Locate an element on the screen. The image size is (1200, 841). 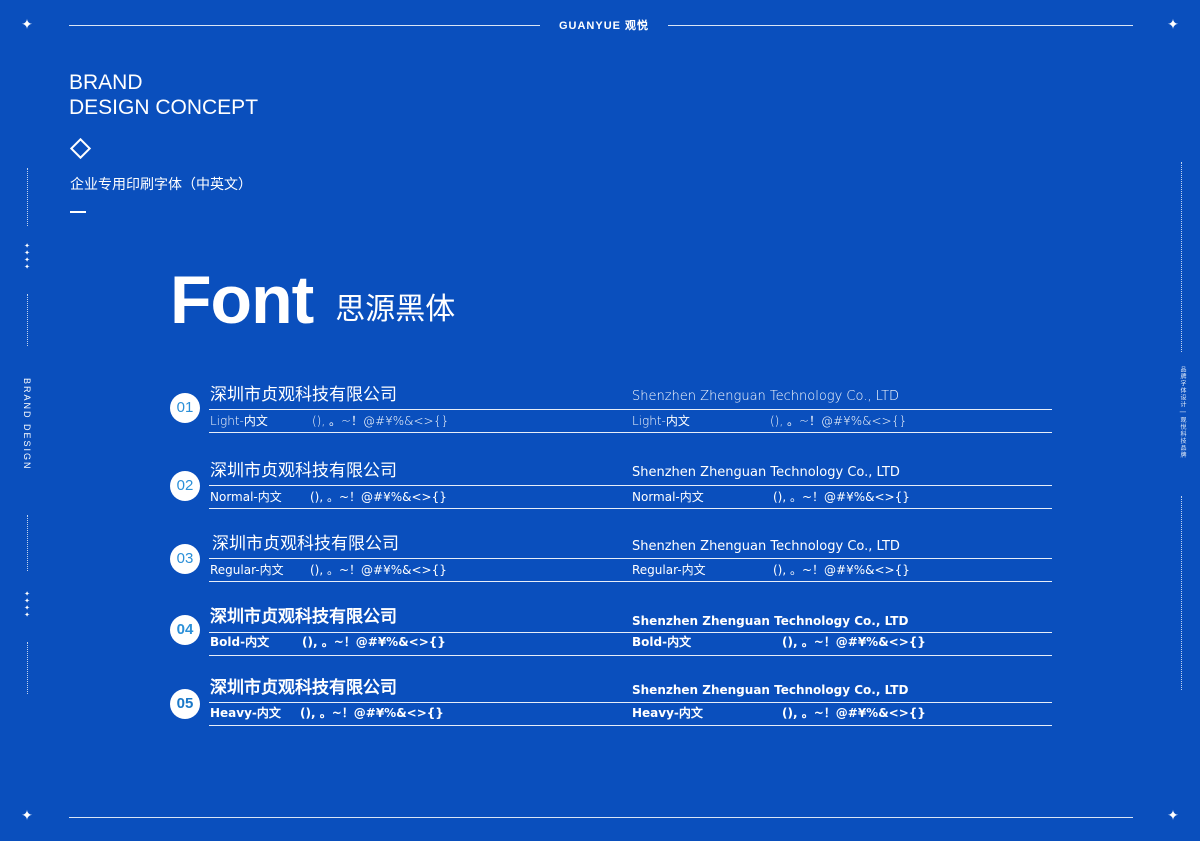
side-right-label: 品牌字体设计 | 观悦科技品牌 is located at coordinates (1182, 412).